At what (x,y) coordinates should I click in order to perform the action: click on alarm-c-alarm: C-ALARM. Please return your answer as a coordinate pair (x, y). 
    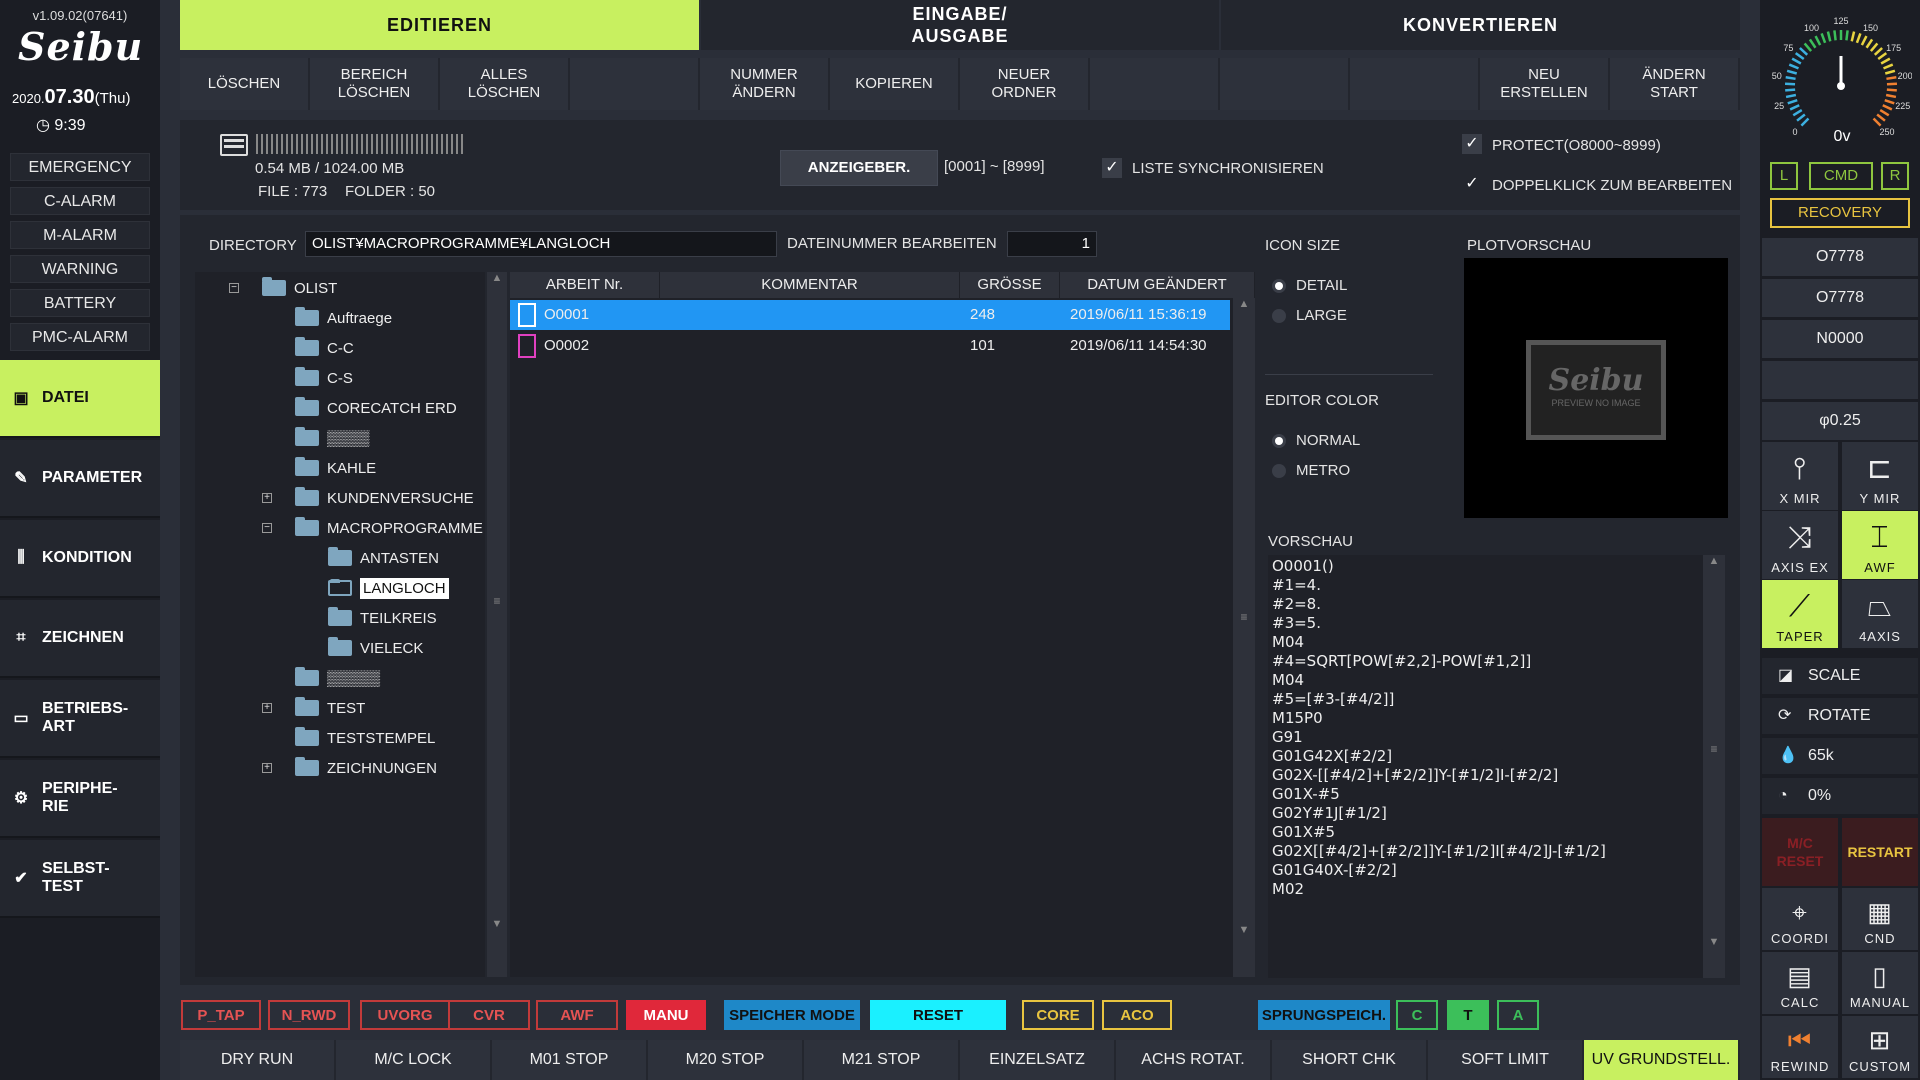
    Looking at the image, I should click on (80, 201).